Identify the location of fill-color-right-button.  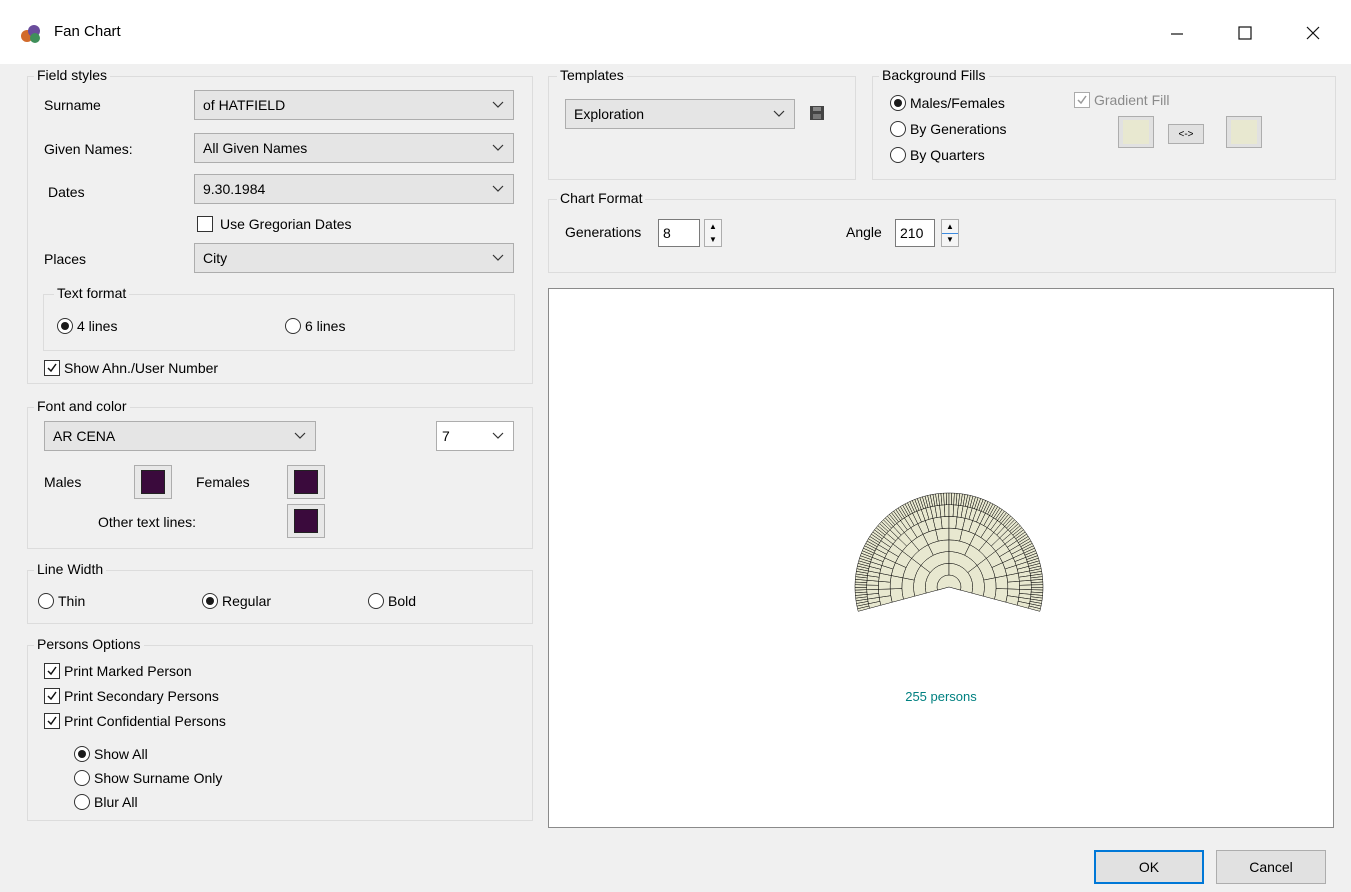
(1244, 132).